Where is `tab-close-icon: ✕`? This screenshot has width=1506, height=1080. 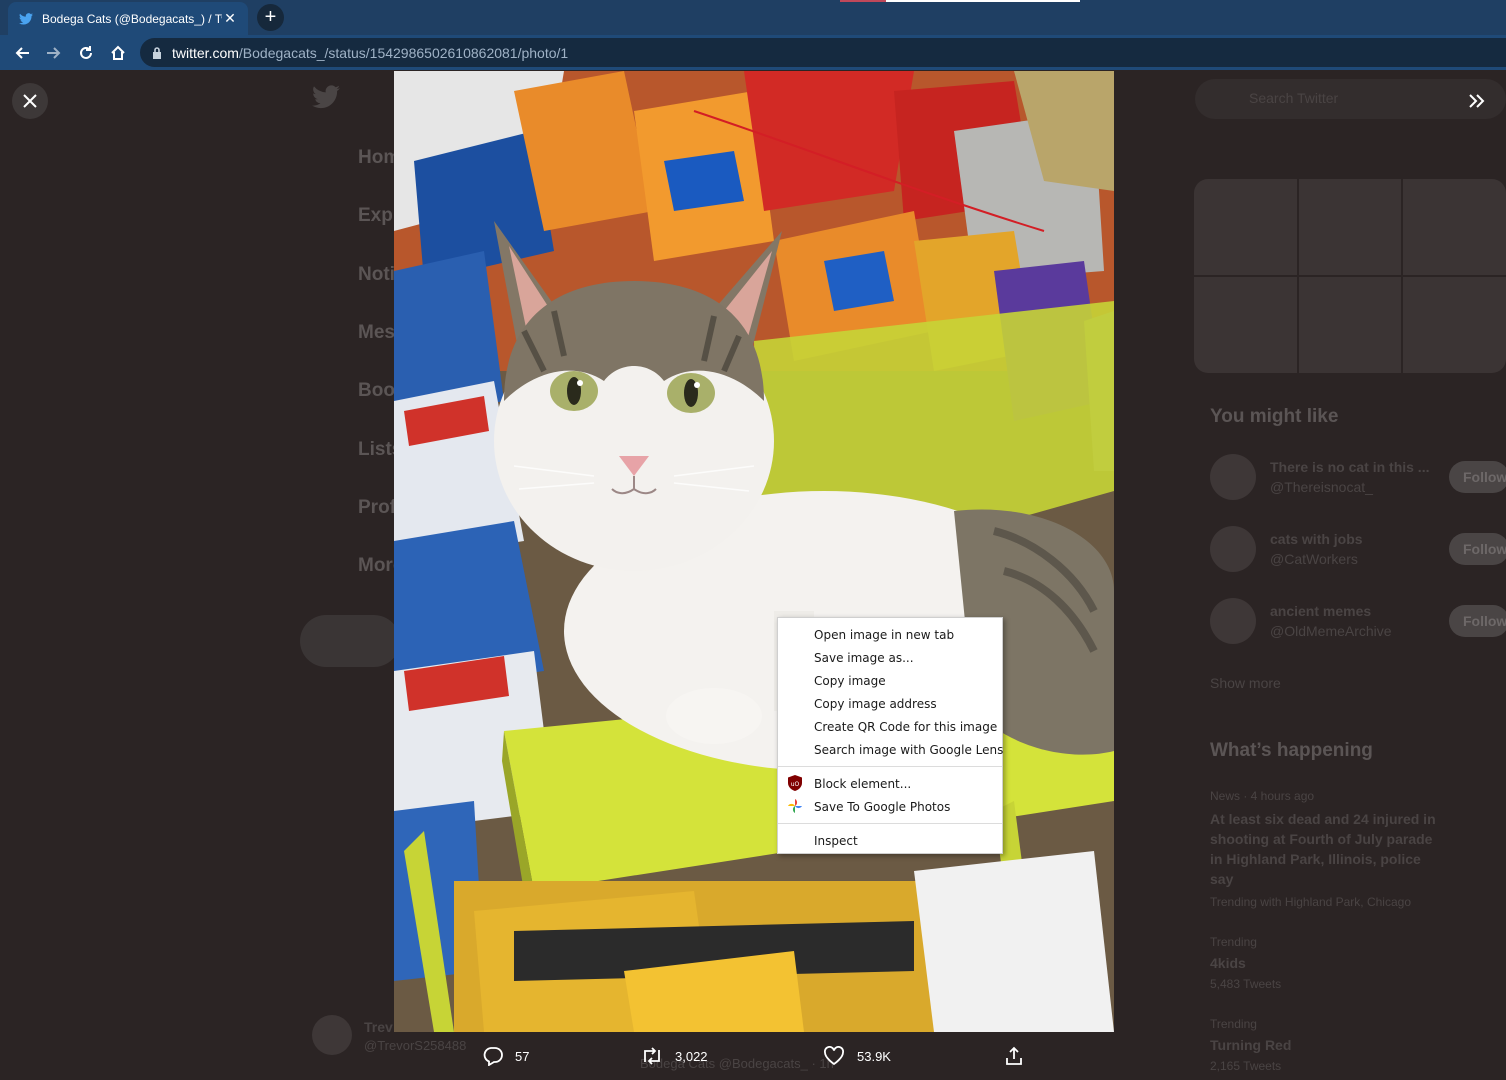
tab-close-icon: ✕ is located at coordinates (230, 18).